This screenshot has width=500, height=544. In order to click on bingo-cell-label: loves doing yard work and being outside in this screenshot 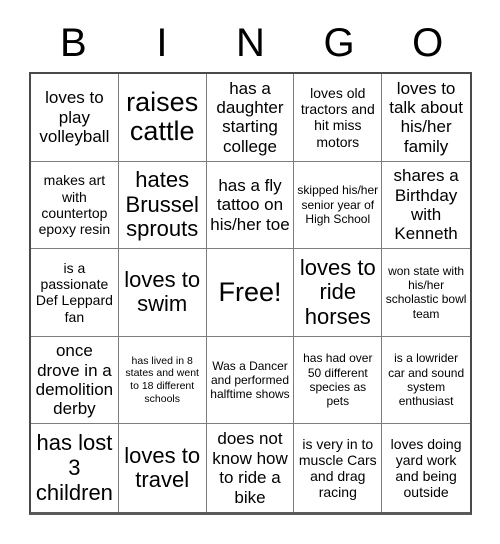, I will do `click(426, 468)`.